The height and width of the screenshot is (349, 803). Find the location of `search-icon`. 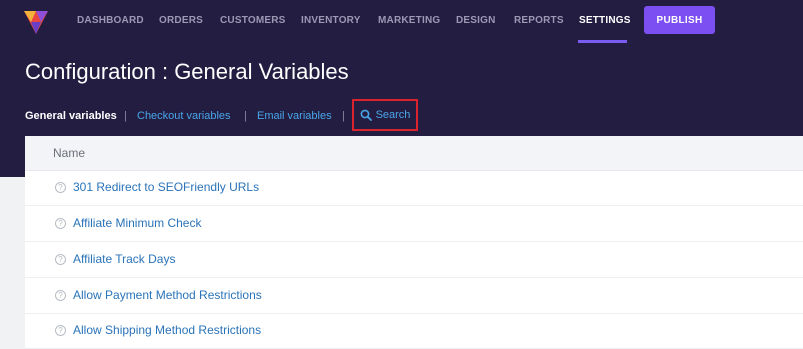

search-icon is located at coordinates (366, 115).